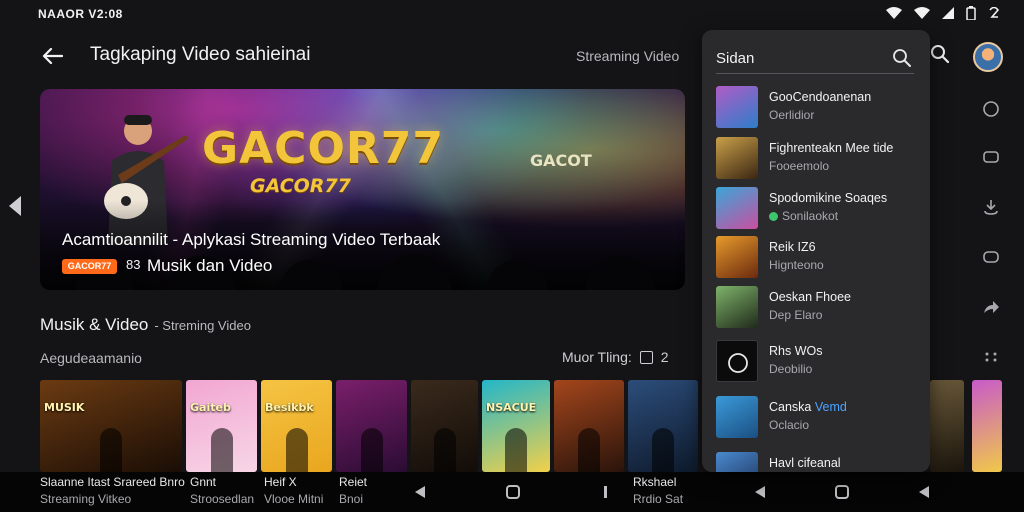 This screenshot has width=1024, height=512. Describe the element at coordinates (89, 266) in the screenshot. I see `hero-badge: GACOR77` at that location.